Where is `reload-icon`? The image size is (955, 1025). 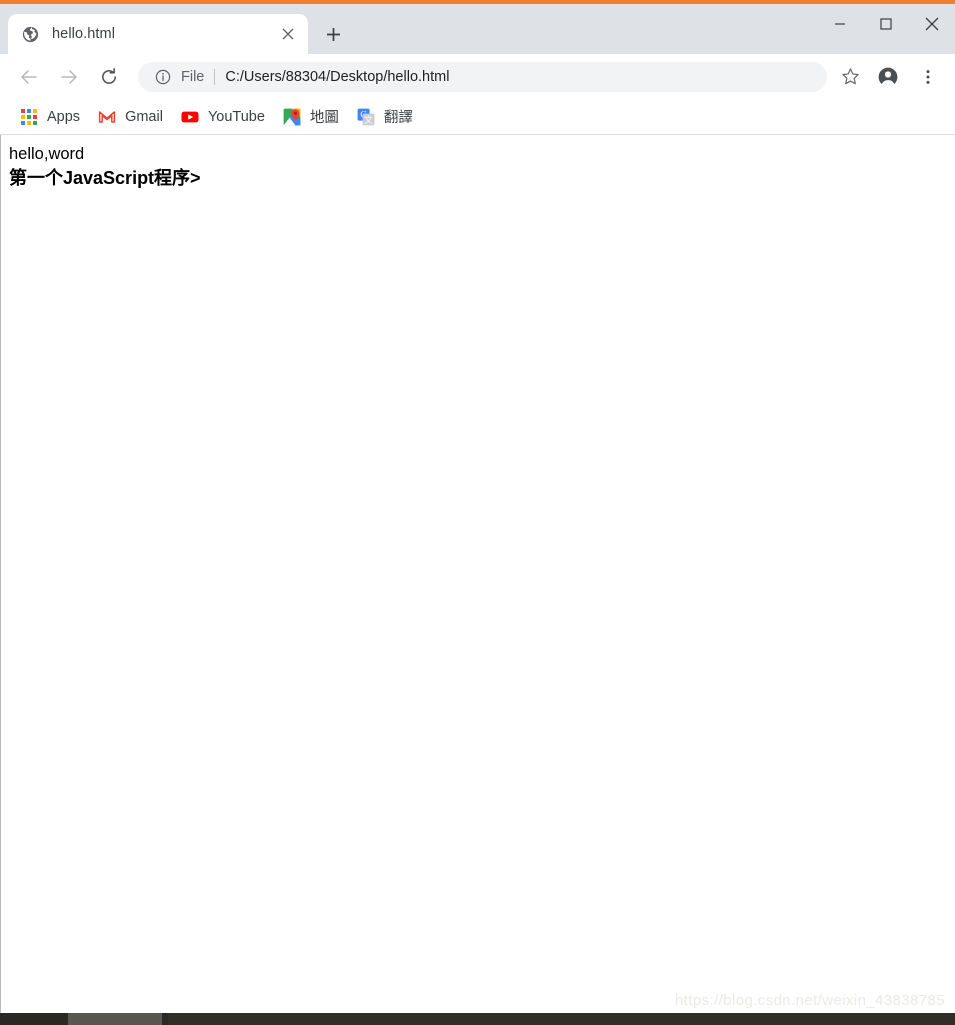 reload-icon is located at coordinates (109, 75).